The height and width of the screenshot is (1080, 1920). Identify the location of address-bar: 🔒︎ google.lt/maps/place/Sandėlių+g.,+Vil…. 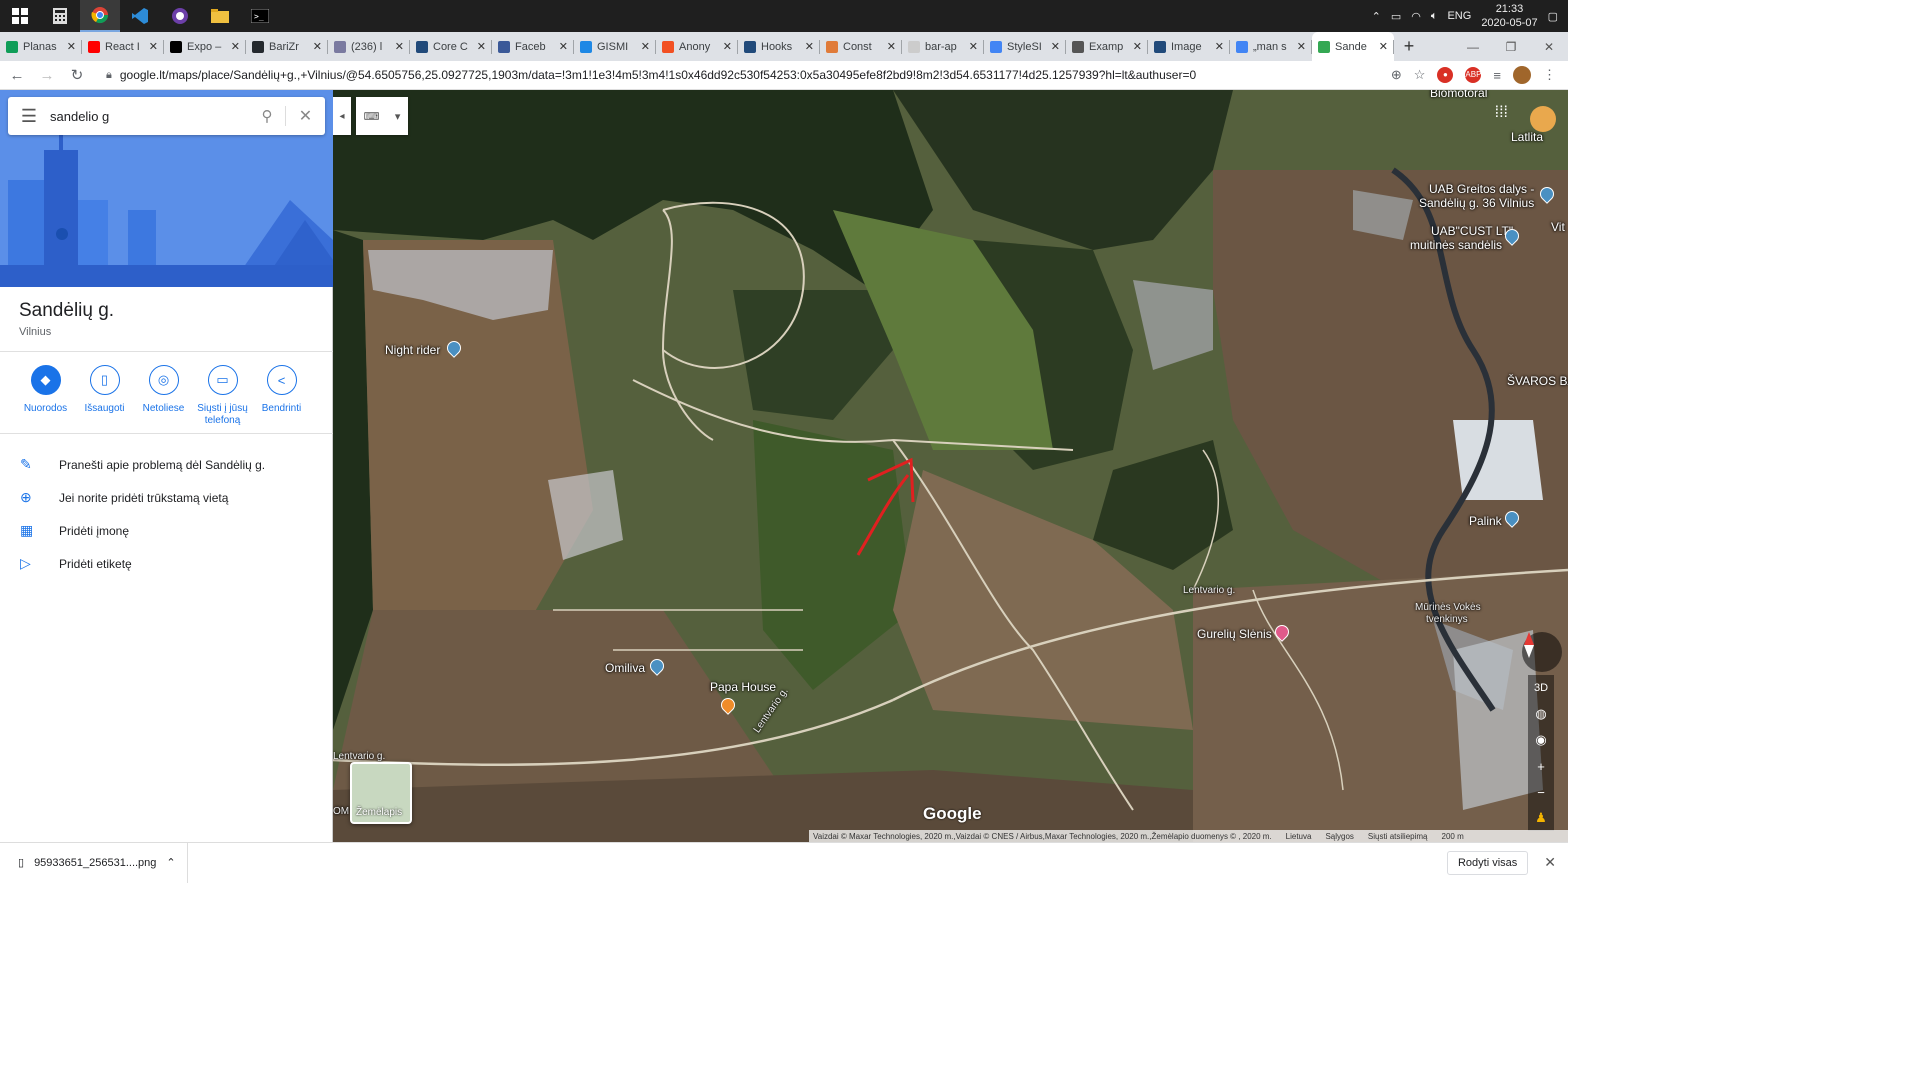
(740, 75).